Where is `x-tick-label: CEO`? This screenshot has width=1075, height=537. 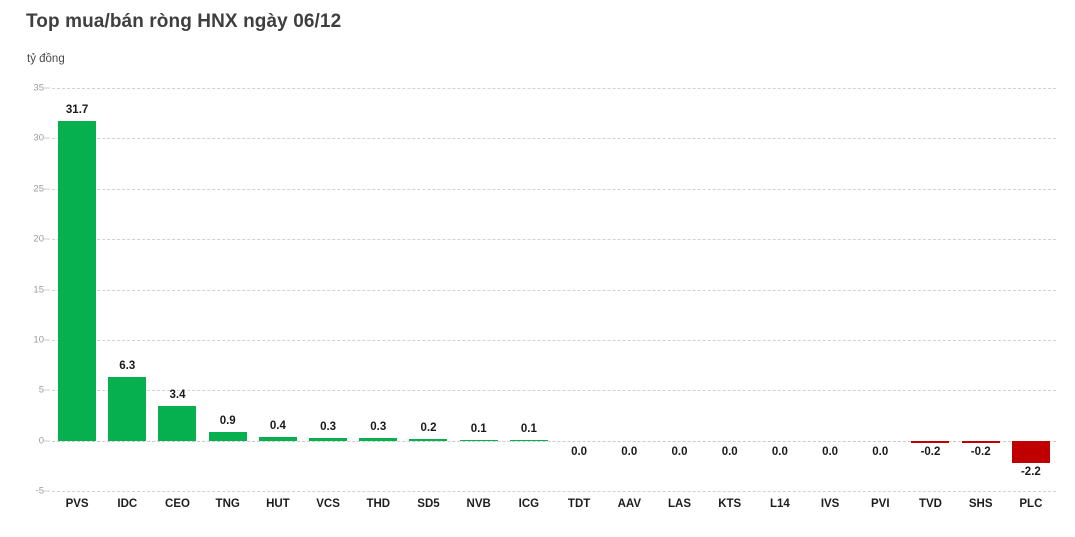
x-tick-label: CEO is located at coordinates (177, 504).